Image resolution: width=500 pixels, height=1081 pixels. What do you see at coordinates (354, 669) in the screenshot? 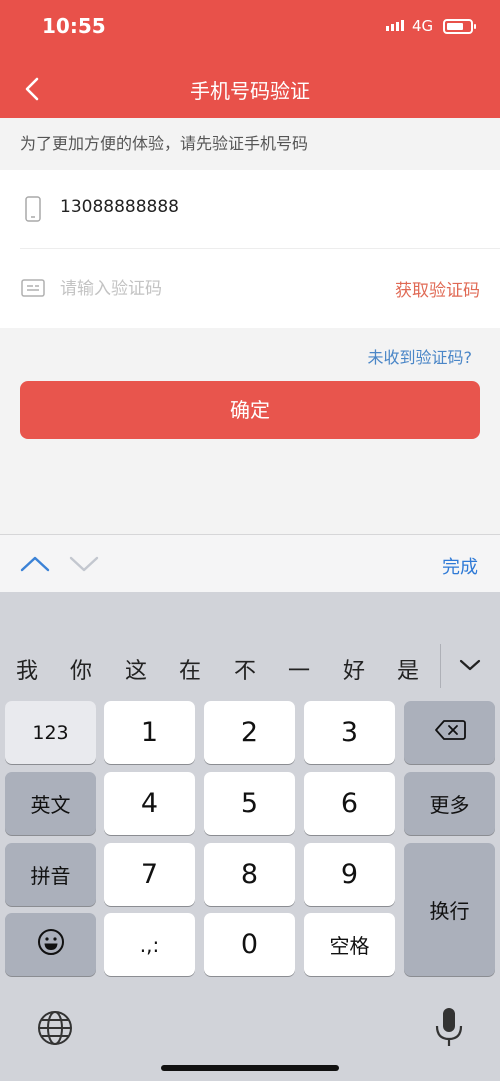
I see `candidate-word: 好` at bounding box center [354, 669].